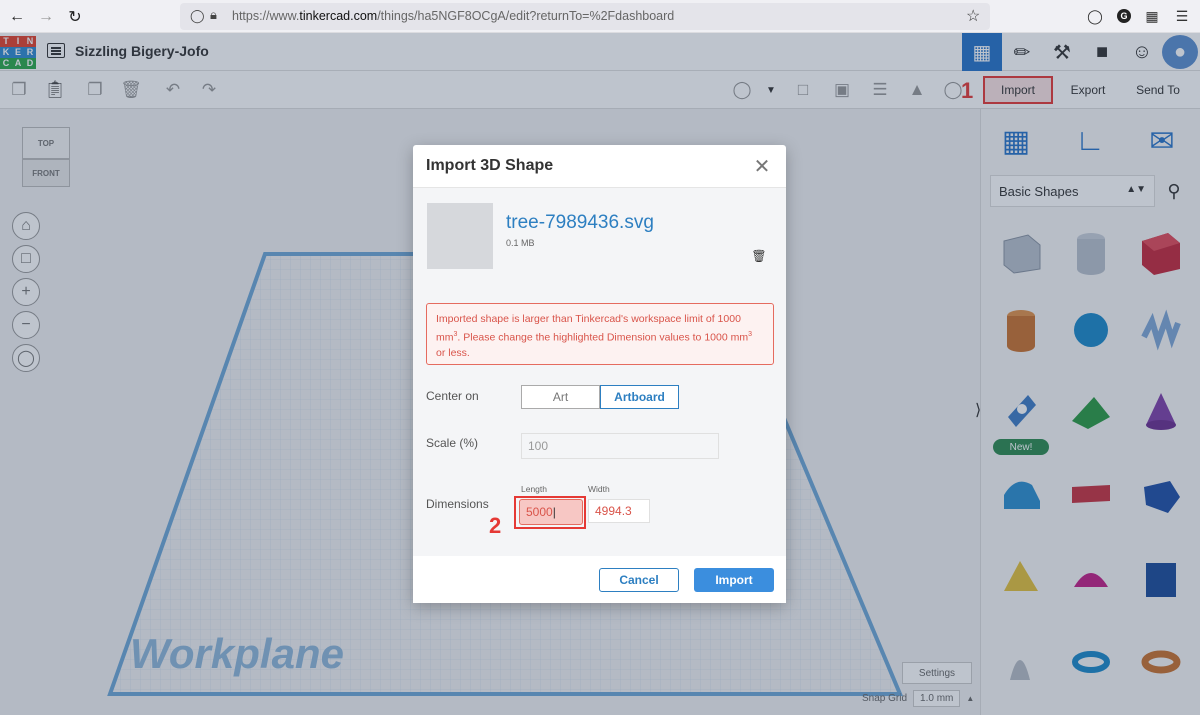 The width and height of the screenshot is (1200, 715). Describe the element at coordinates (639, 397) in the screenshot. I see `center-artboard-option: Artboard` at that location.